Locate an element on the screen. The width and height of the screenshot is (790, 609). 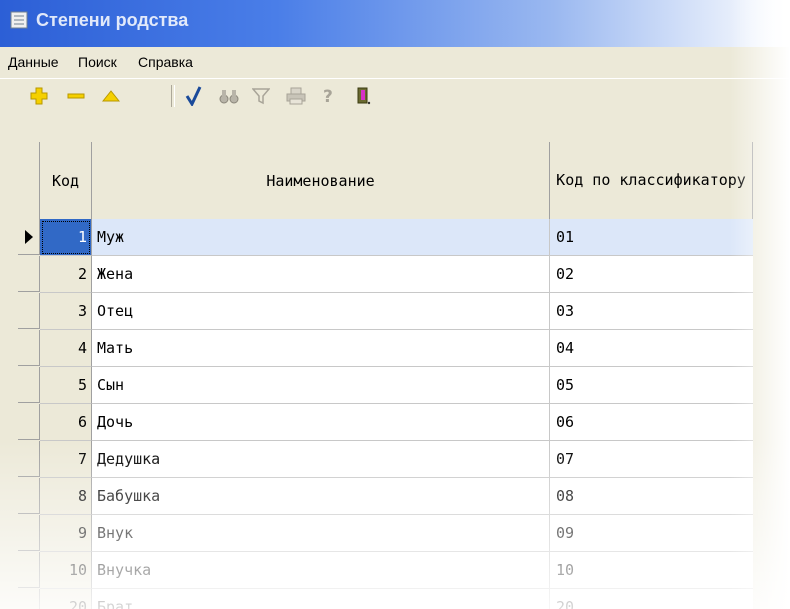
toolbar-separator is located at coordinates (173, 96).